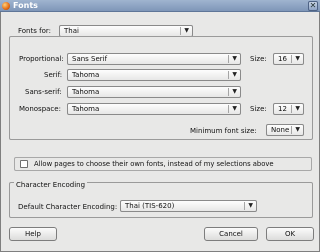 This screenshot has width=320, height=252. I want to click on minimum-font-size-value: None, so click(280, 130).